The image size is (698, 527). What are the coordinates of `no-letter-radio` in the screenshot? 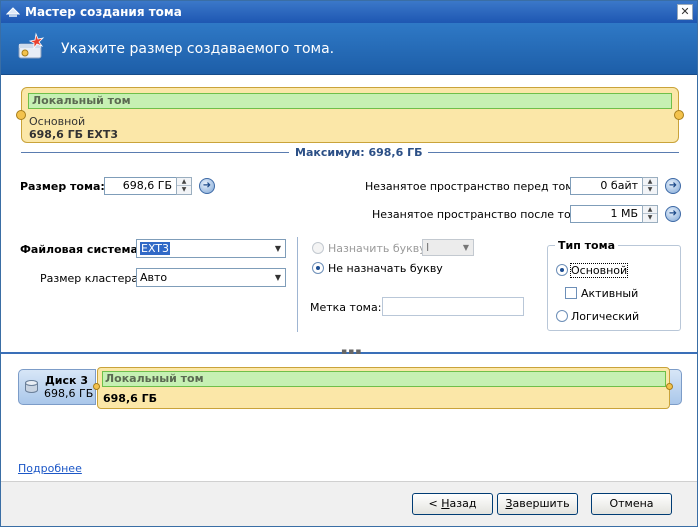 It's located at (318, 268).